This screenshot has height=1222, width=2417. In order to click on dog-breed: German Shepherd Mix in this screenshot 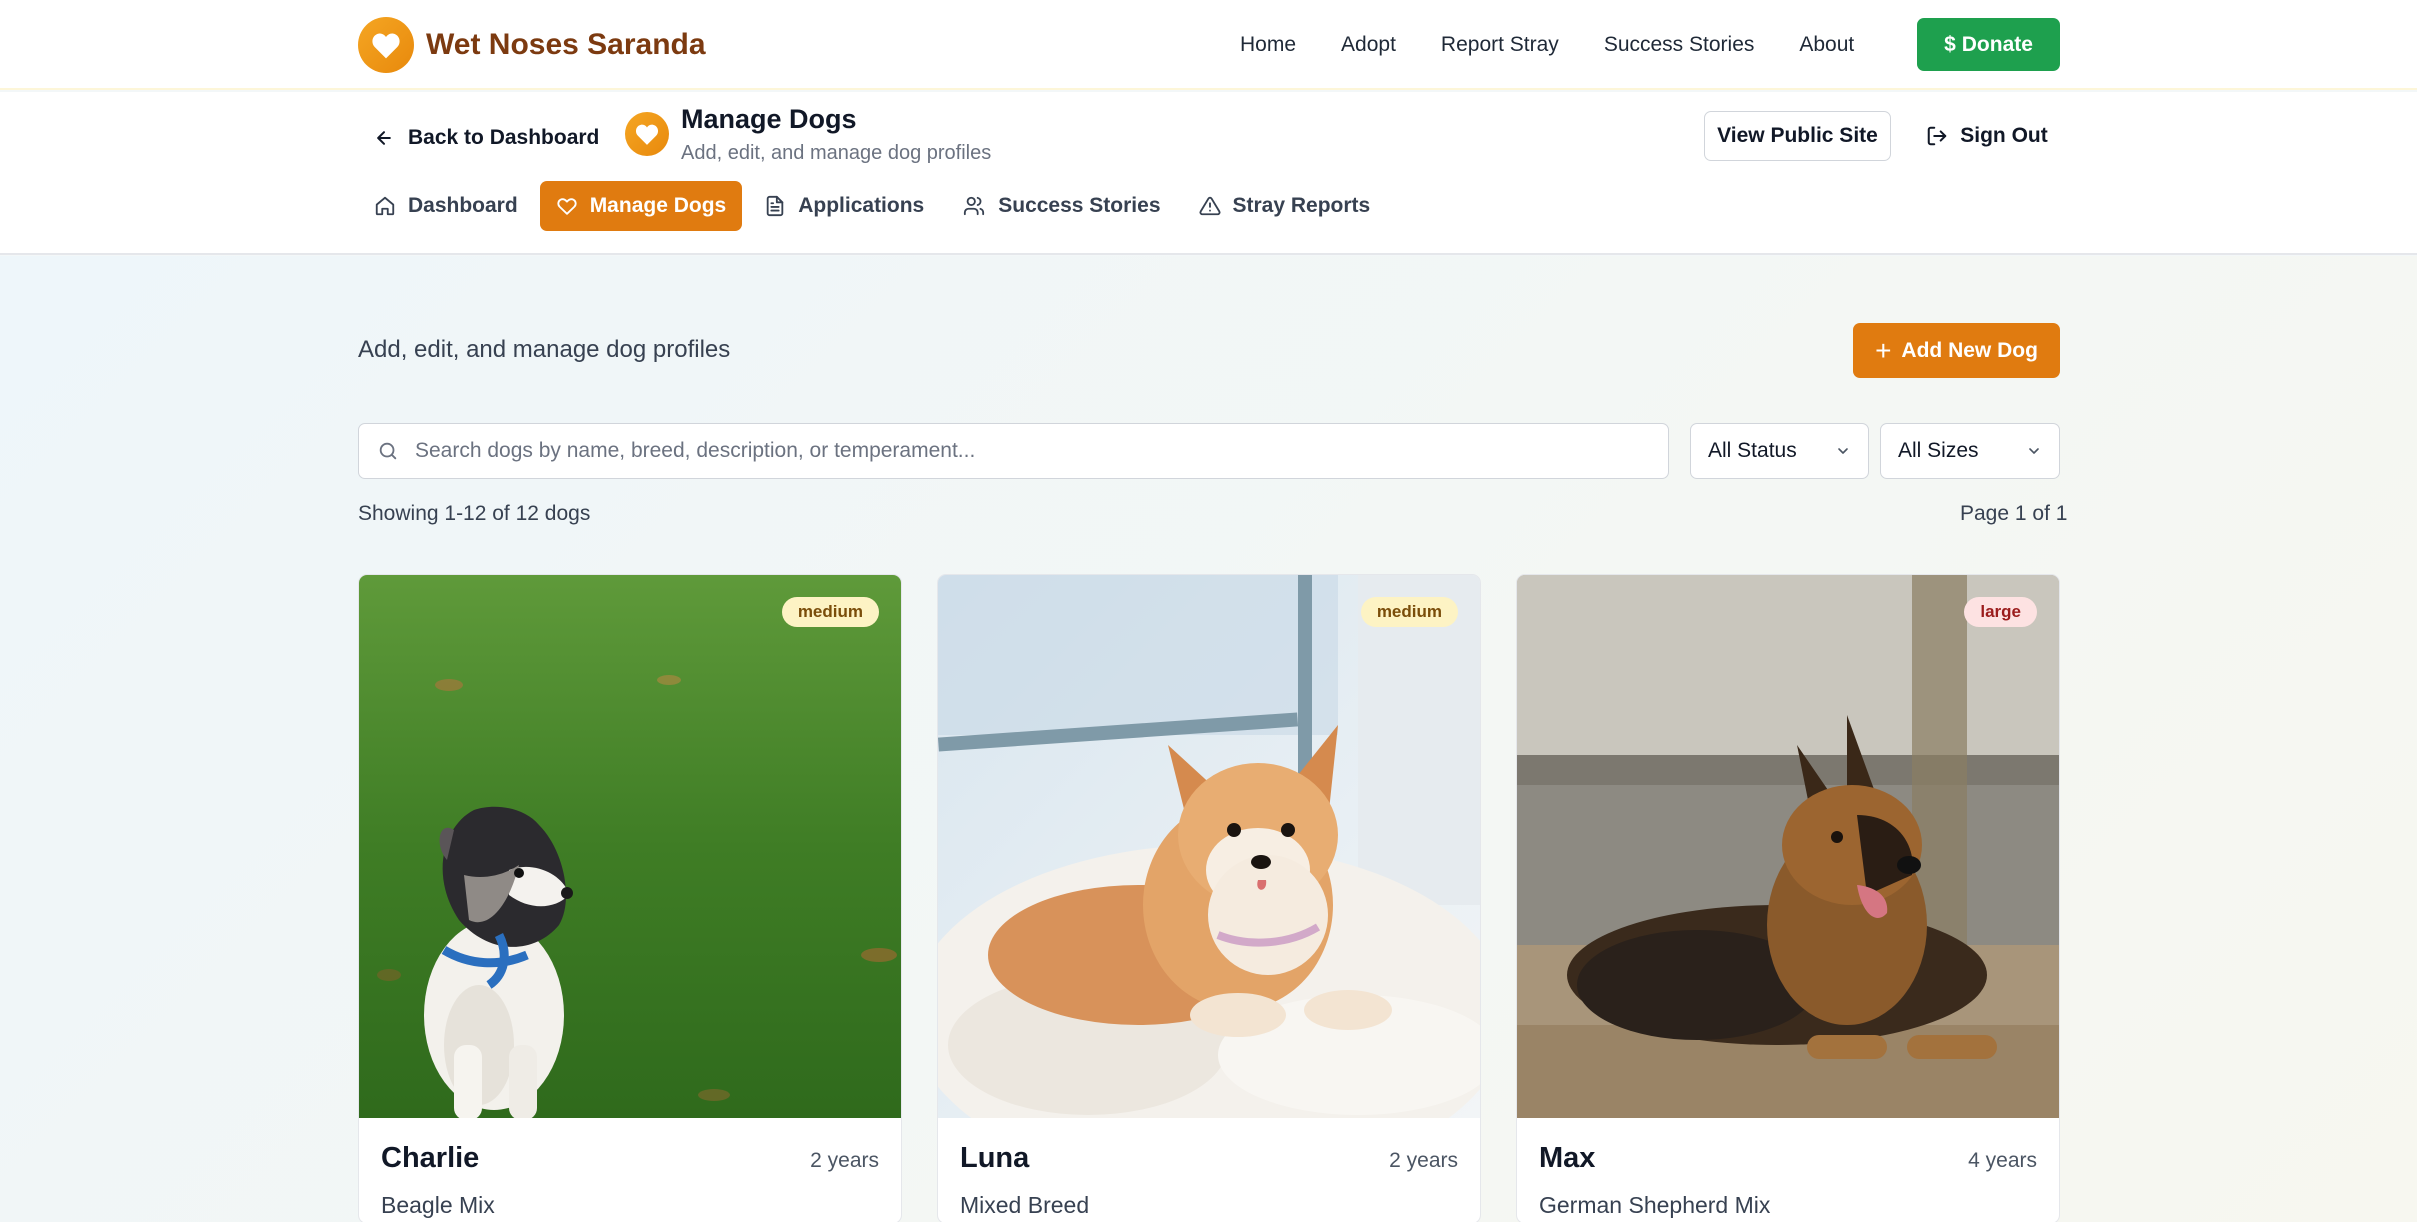, I will do `click(1655, 1205)`.